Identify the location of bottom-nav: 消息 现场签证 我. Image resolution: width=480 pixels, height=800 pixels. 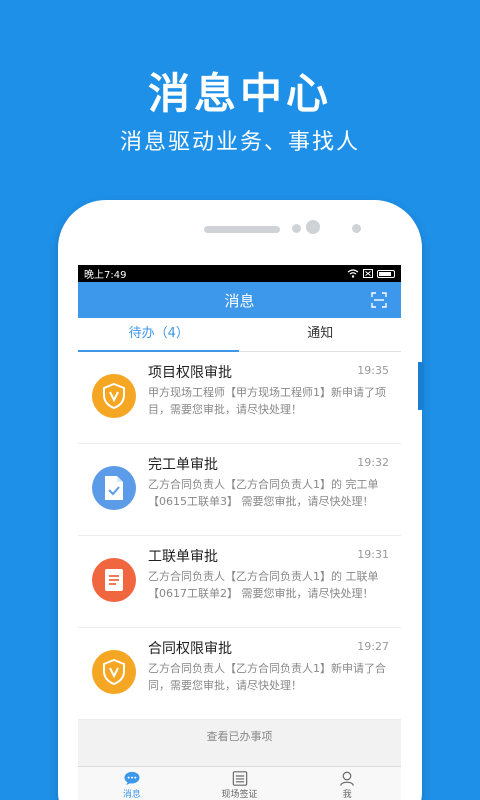
(239, 783).